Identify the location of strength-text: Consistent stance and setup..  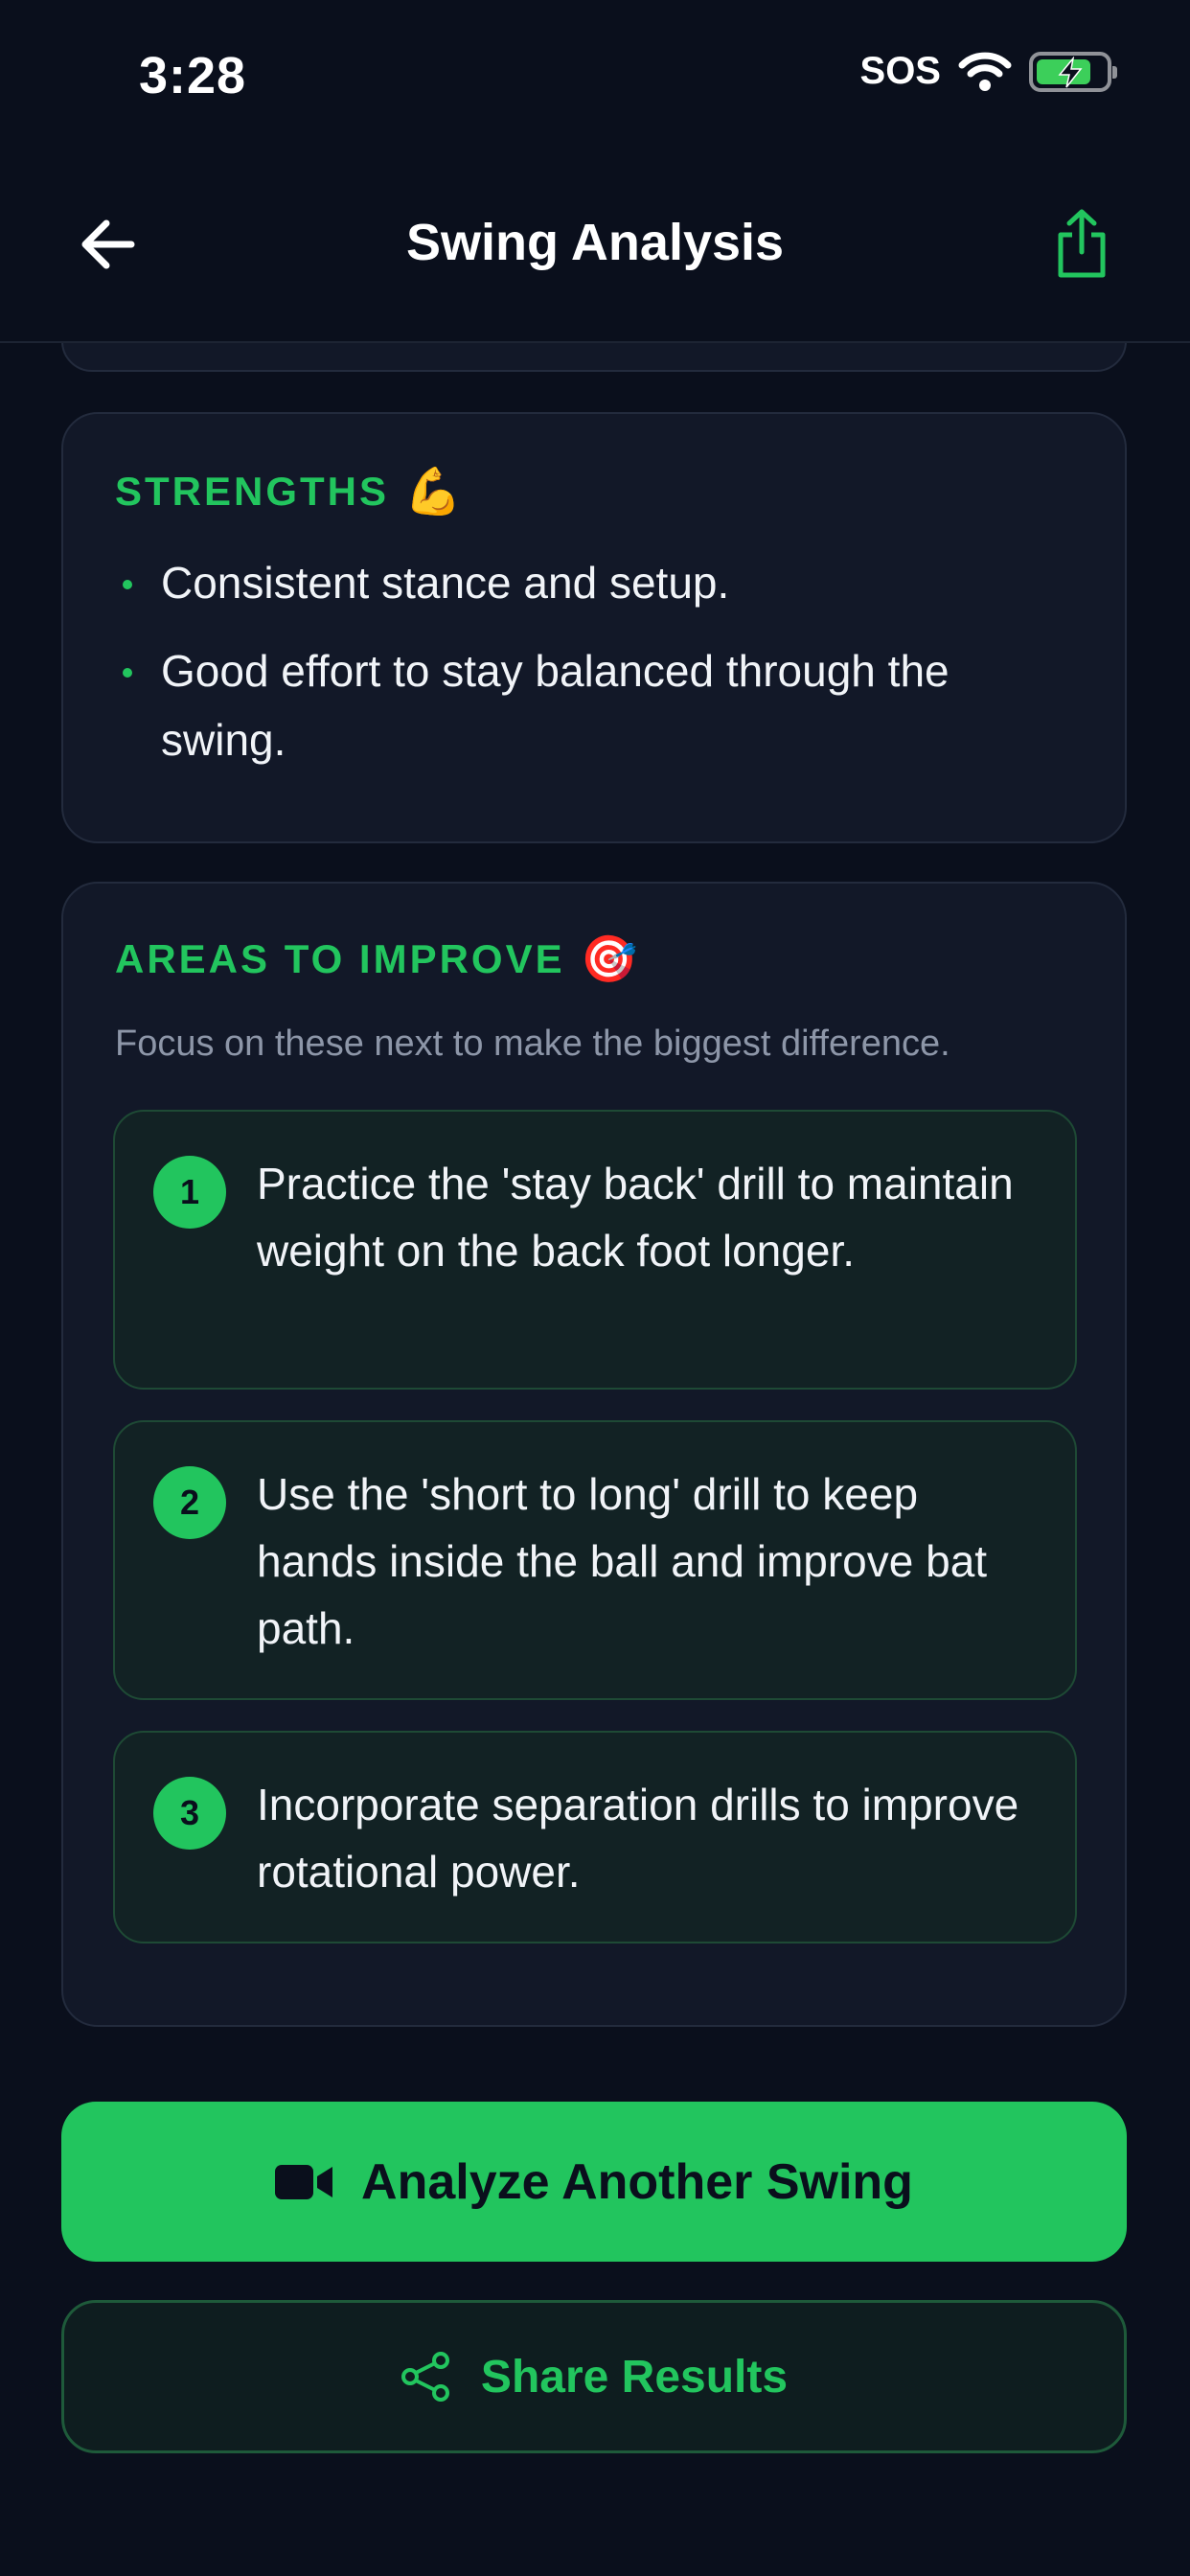
(445, 583).